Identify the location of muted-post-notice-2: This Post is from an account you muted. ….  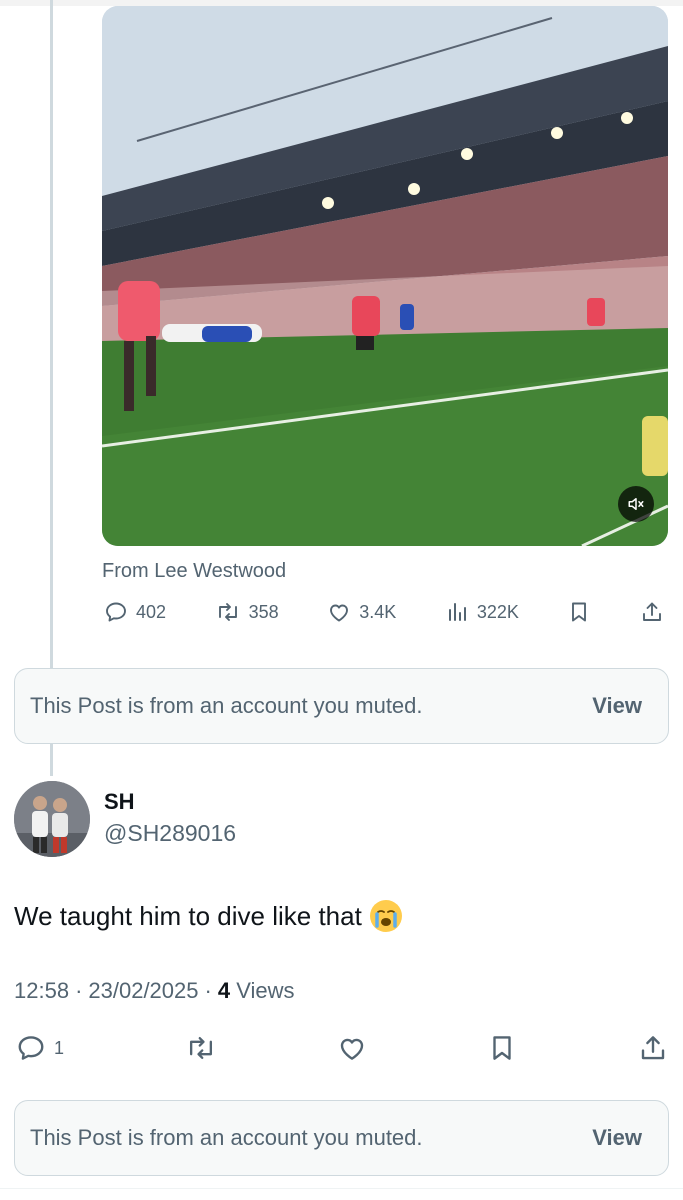
(341, 1138).